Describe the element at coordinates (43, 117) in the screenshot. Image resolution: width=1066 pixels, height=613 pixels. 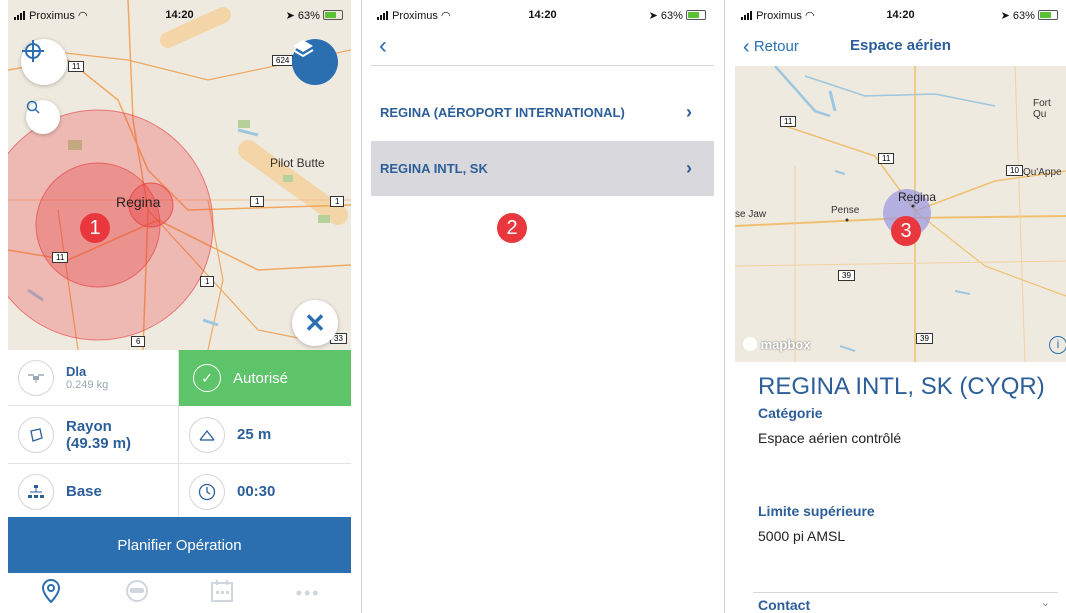
I see `search-button` at that location.